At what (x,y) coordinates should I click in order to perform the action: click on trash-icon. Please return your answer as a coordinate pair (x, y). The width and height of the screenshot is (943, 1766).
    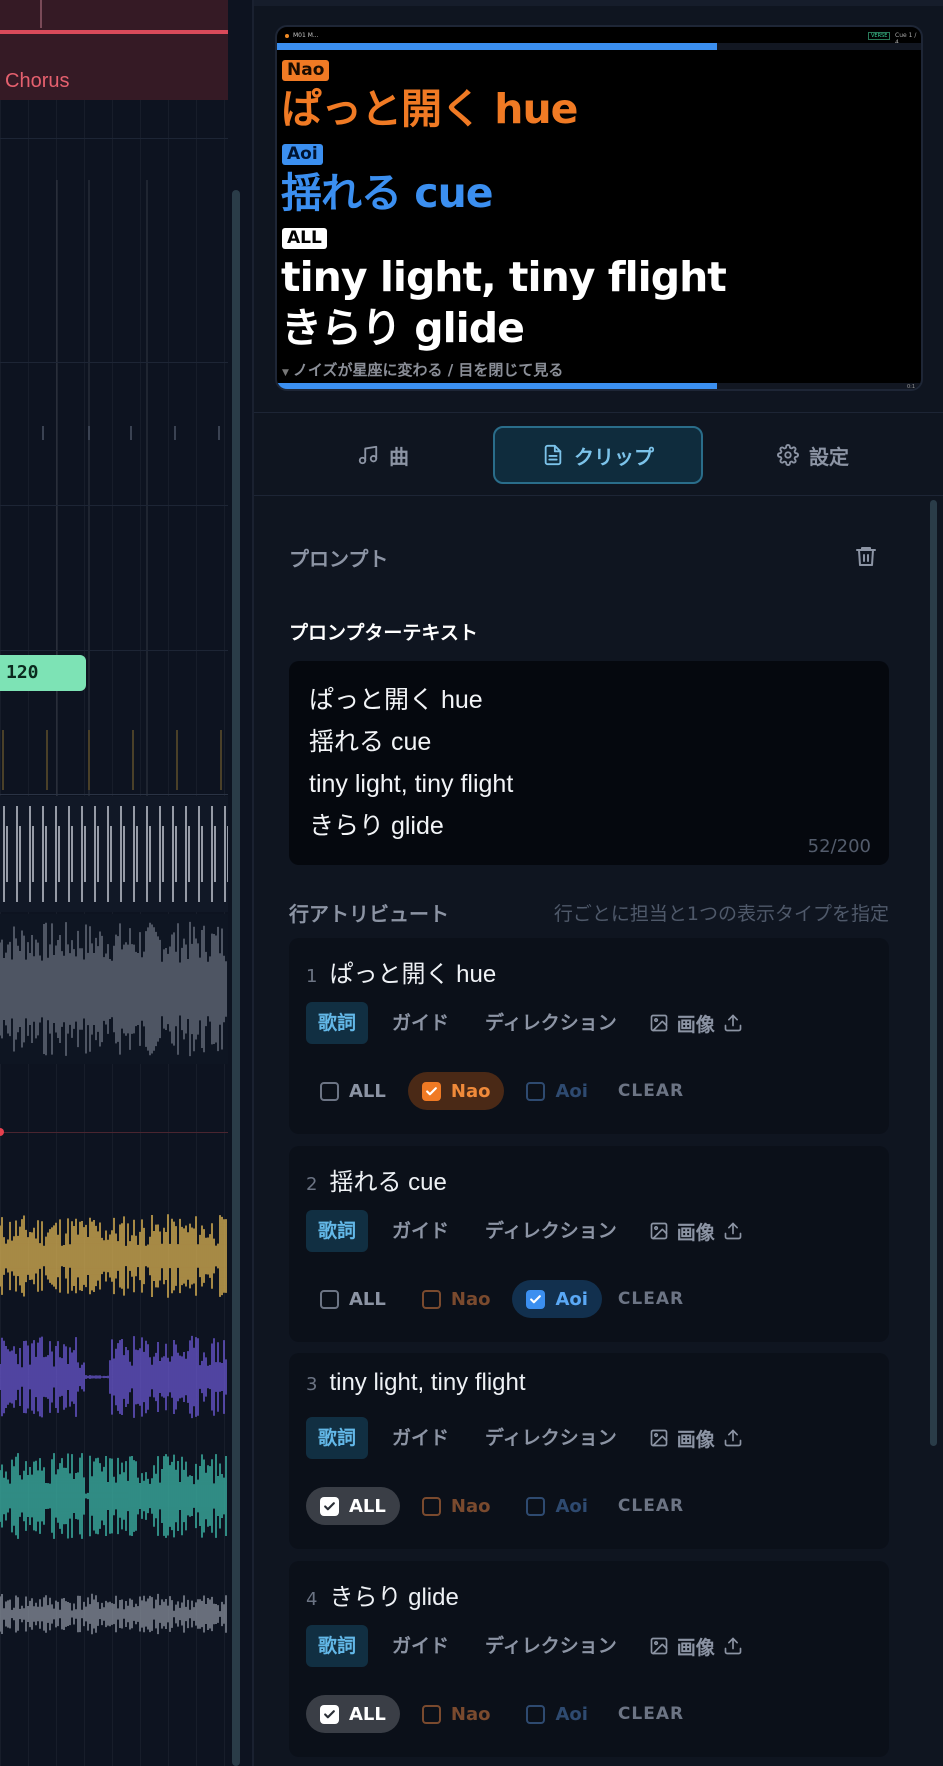
    Looking at the image, I should click on (866, 558).